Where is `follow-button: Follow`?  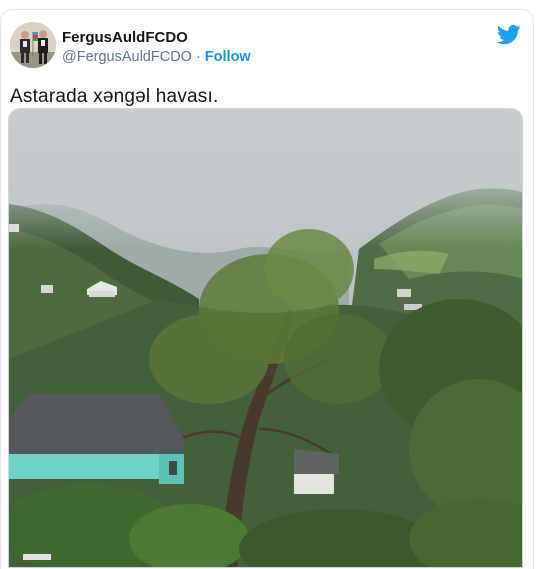
follow-button: Follow is located at coordinates (228, 57).